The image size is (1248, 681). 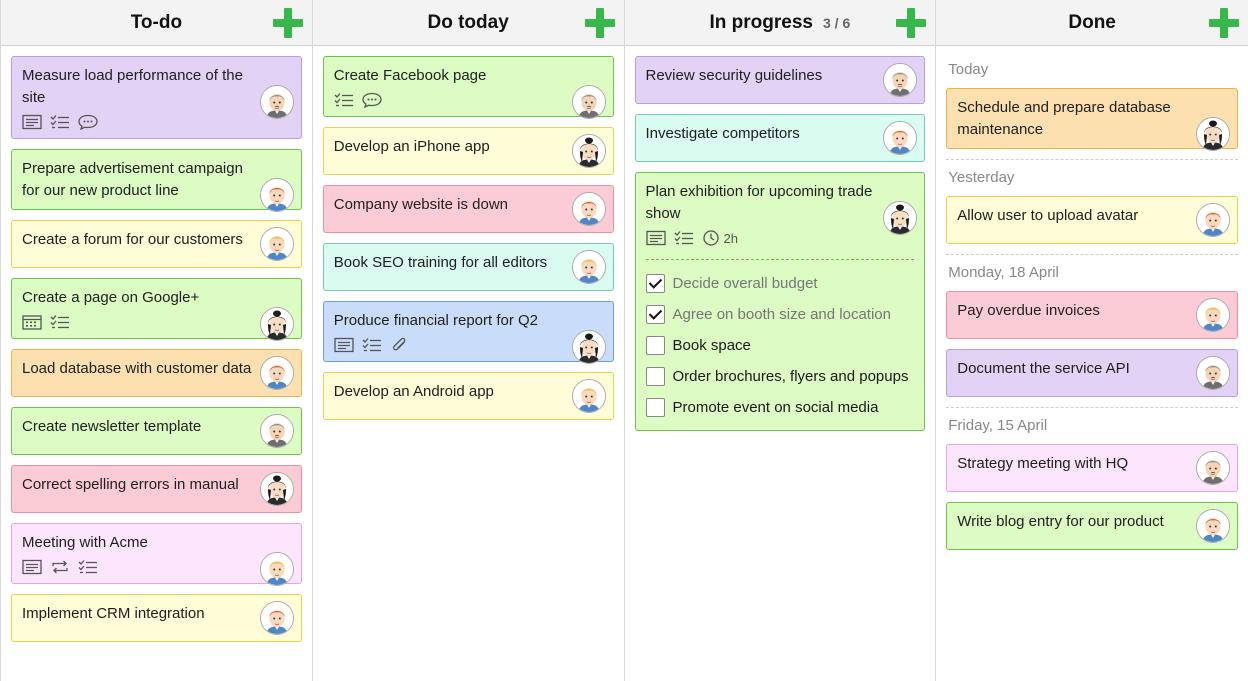 What do you see at coordinates (468, 87) in the screenshot?
I see `task-card: Create Facebook page` at bounding box center [468, 87].